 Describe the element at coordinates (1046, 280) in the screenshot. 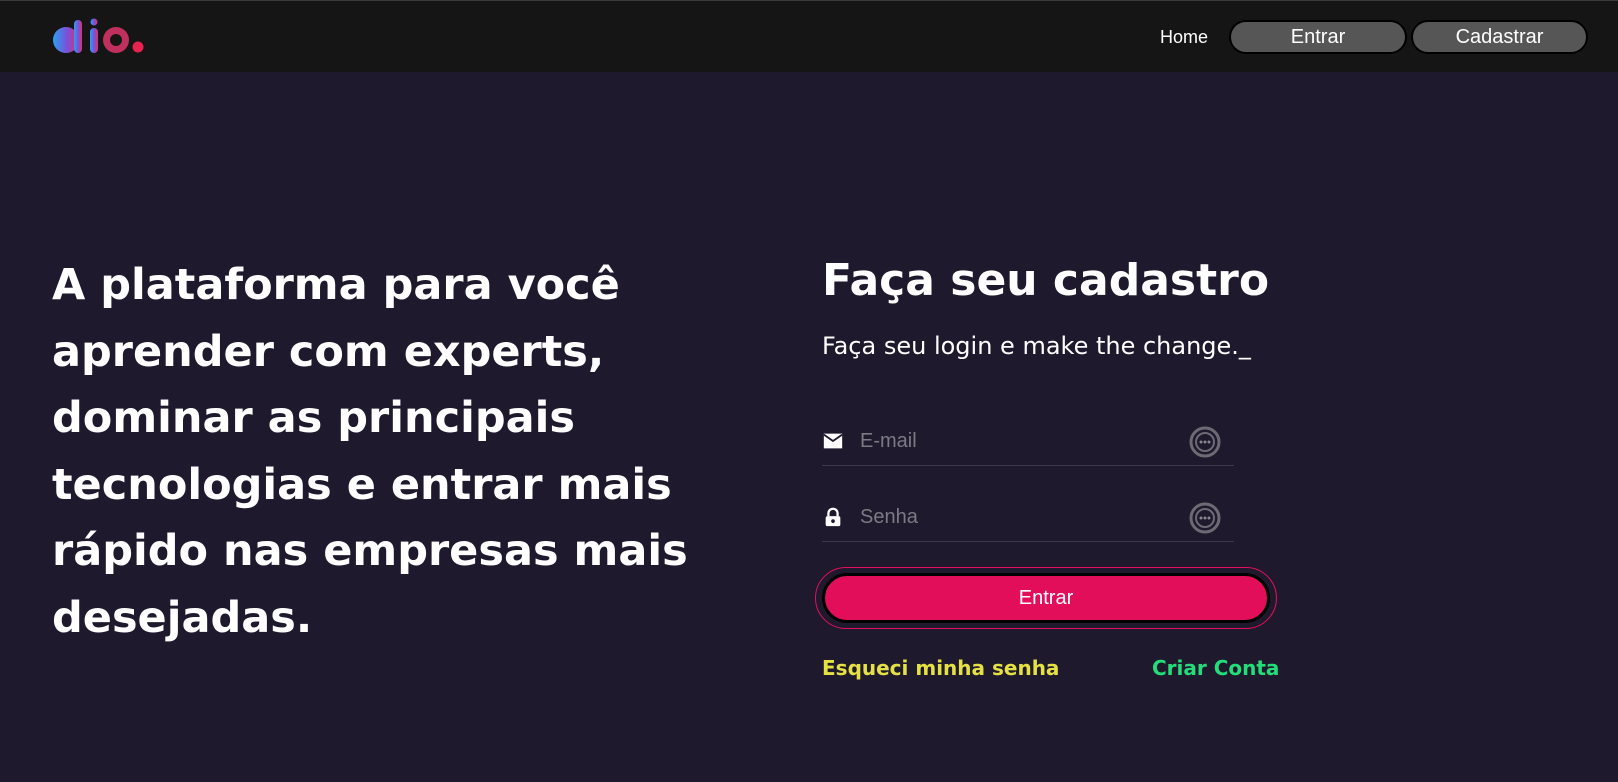

I see `form-title: Faça seu cadastro` at that location.